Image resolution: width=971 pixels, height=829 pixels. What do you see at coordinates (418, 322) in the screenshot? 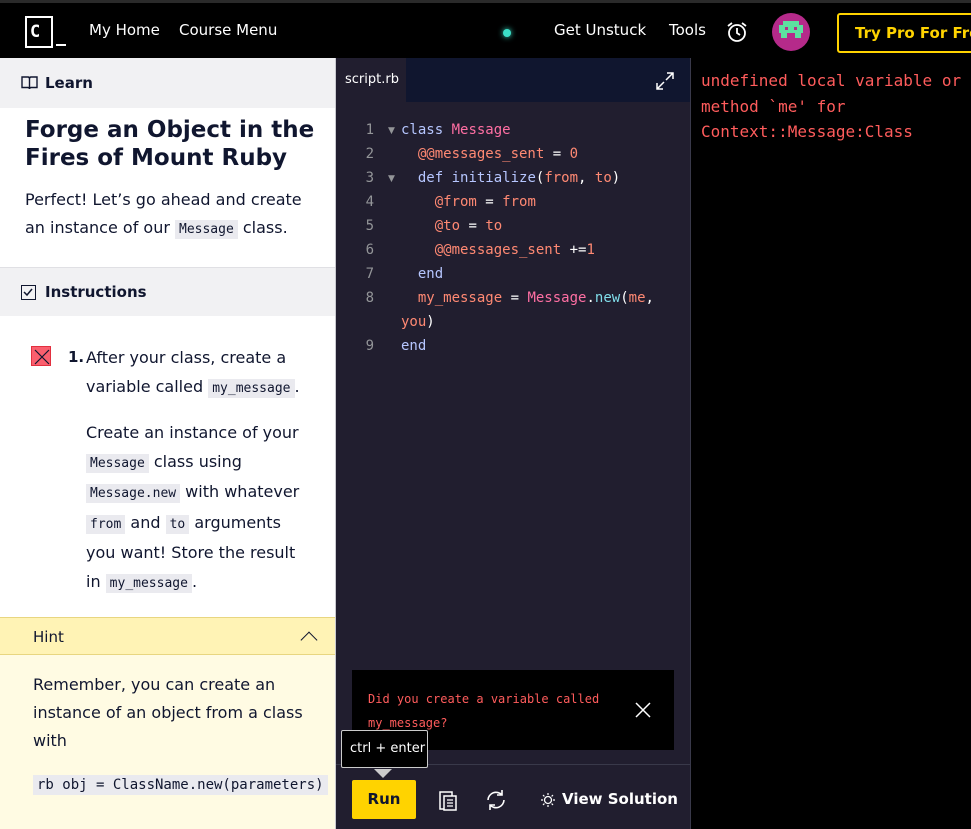
I see `code-line: you)` at bounding box center [418, 322].